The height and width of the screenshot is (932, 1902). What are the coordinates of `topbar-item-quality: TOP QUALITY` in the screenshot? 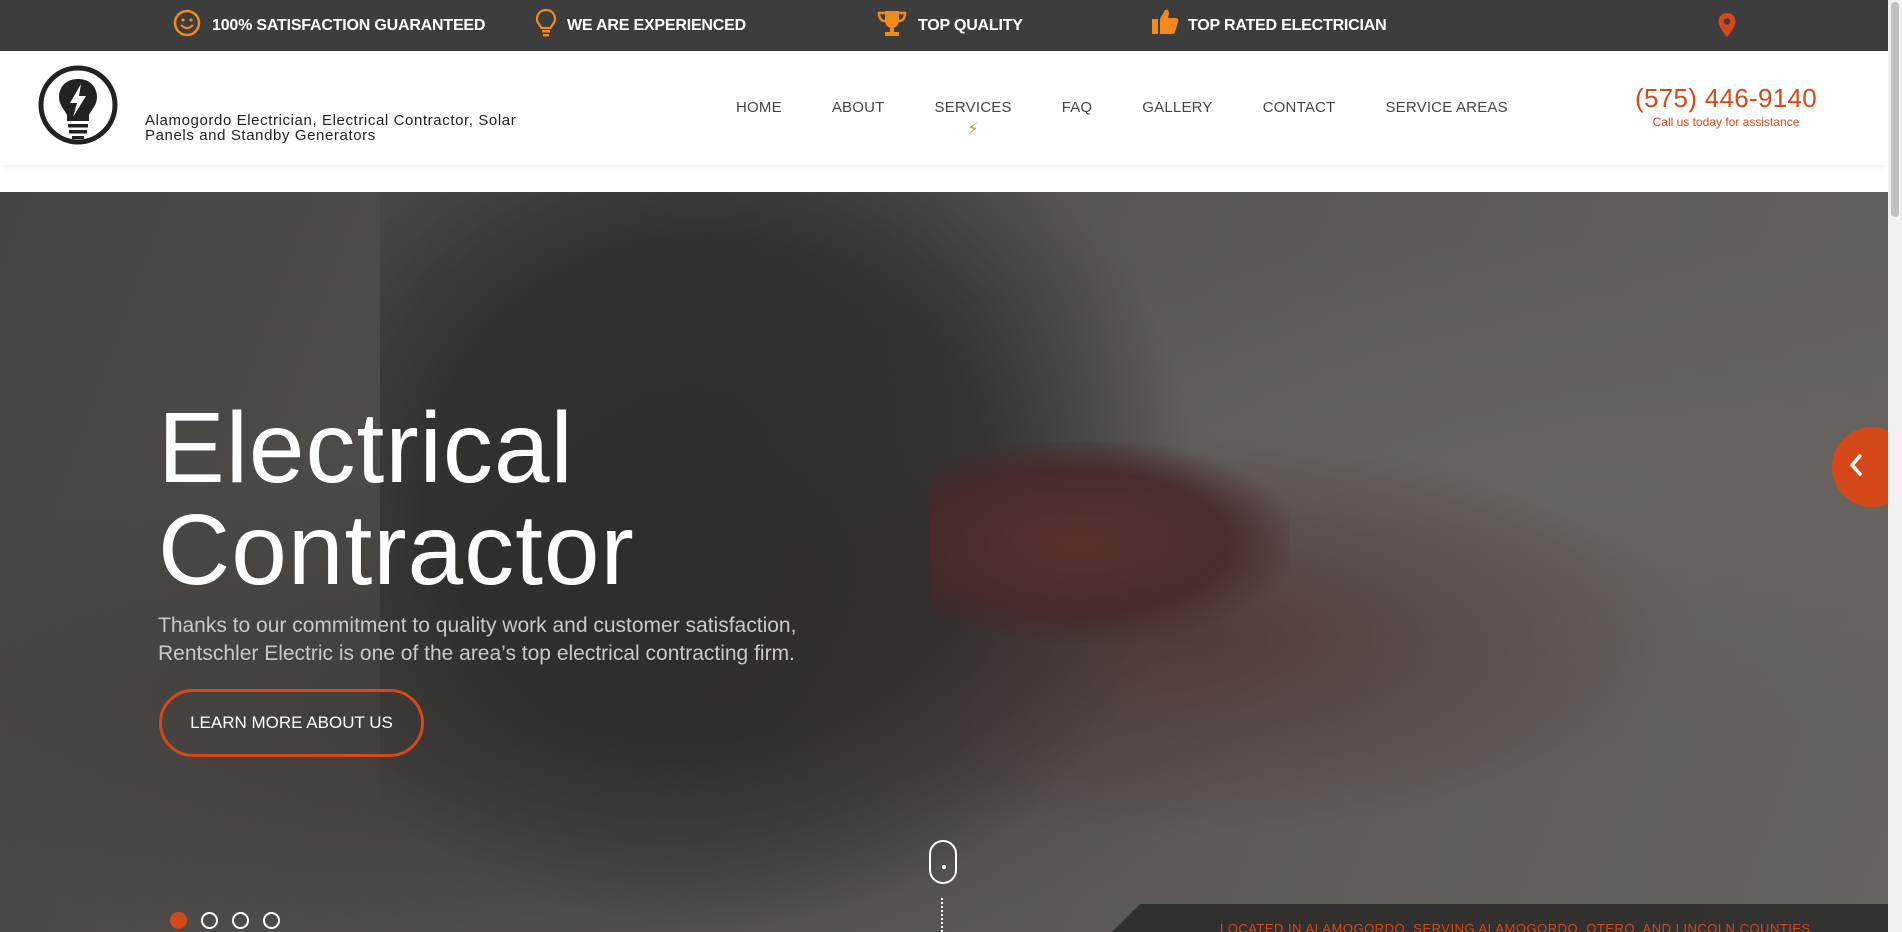 It's located at (949, 25).